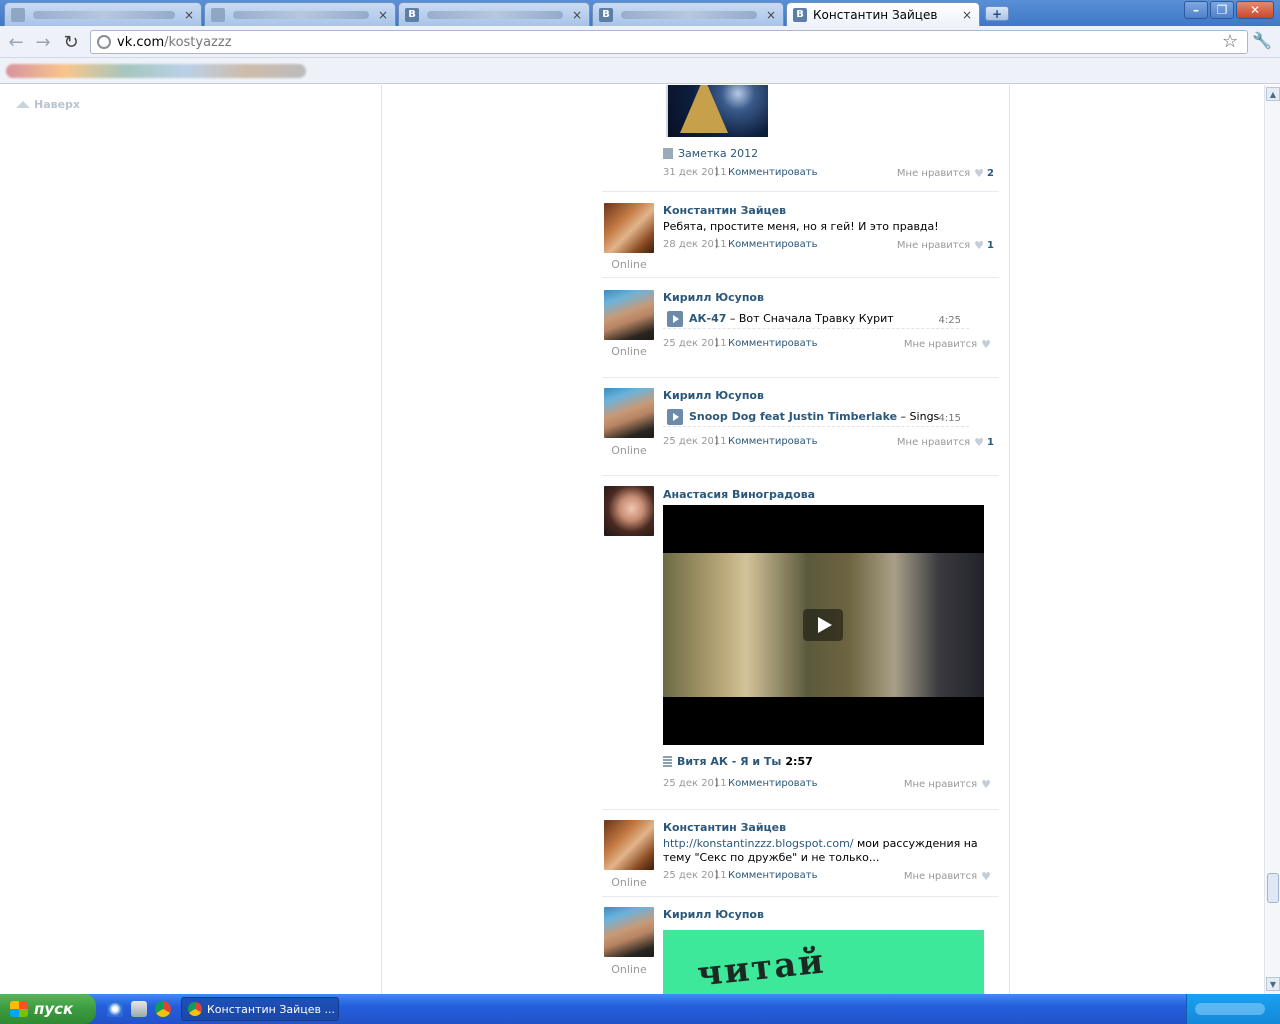 The height and width of the screenshot is (1024, 1280). Describe the element at coordinates (629, 351) in the screenshot. I see `online-status: Online` at that location.